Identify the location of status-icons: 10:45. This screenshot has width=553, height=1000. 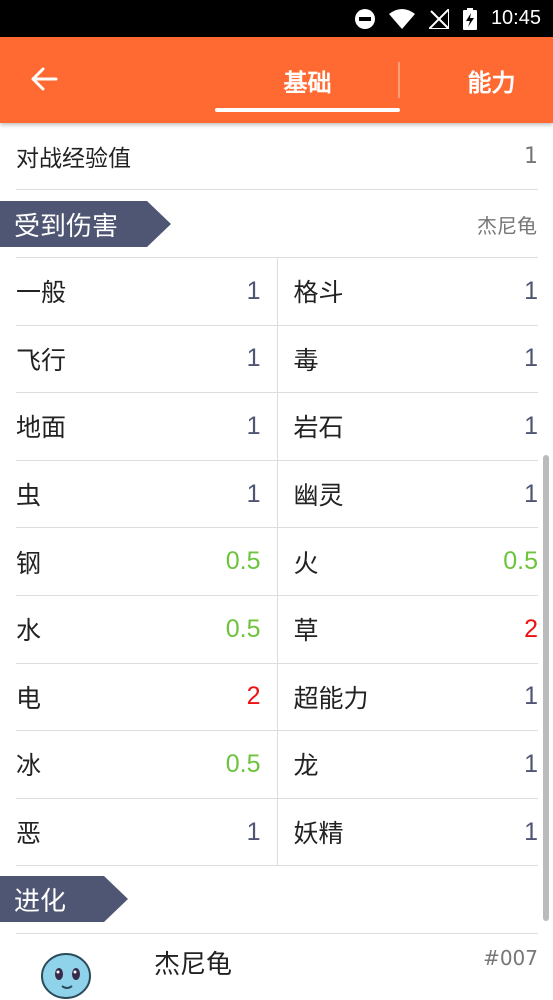
(447, 18).